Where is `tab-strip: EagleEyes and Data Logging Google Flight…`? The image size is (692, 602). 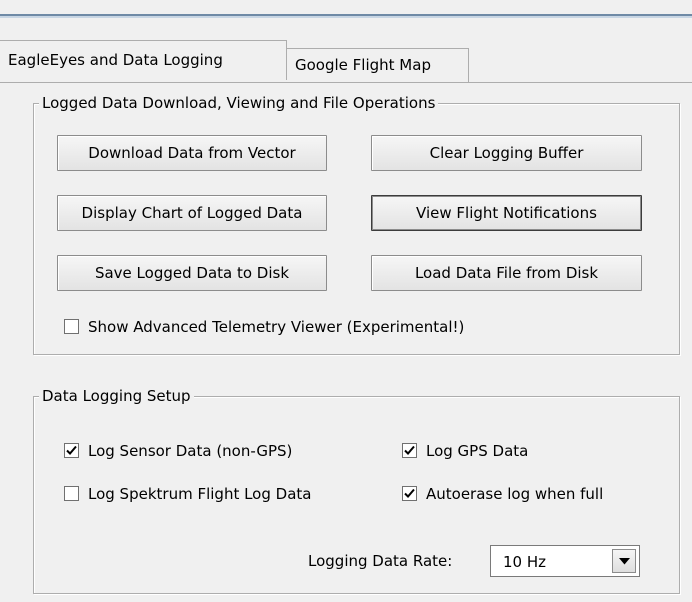 tab-strip: EagleEyes and Data Logging Google Flight… is located at coordinates (346, 61).